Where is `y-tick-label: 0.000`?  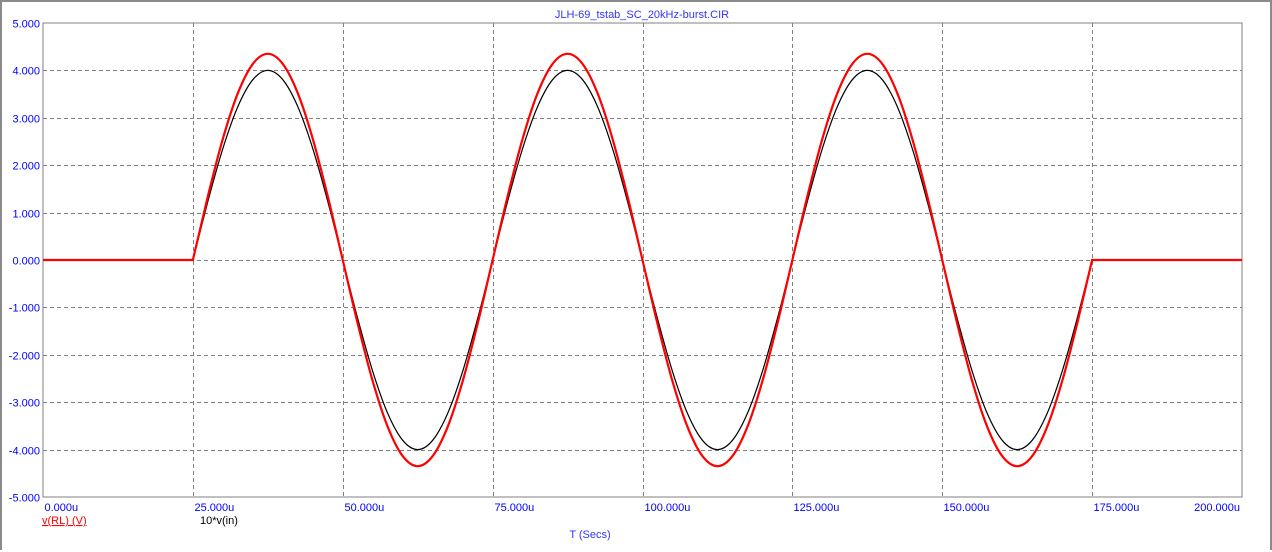 y-tick-label: 0.000 is located at coordinates (26, 262).